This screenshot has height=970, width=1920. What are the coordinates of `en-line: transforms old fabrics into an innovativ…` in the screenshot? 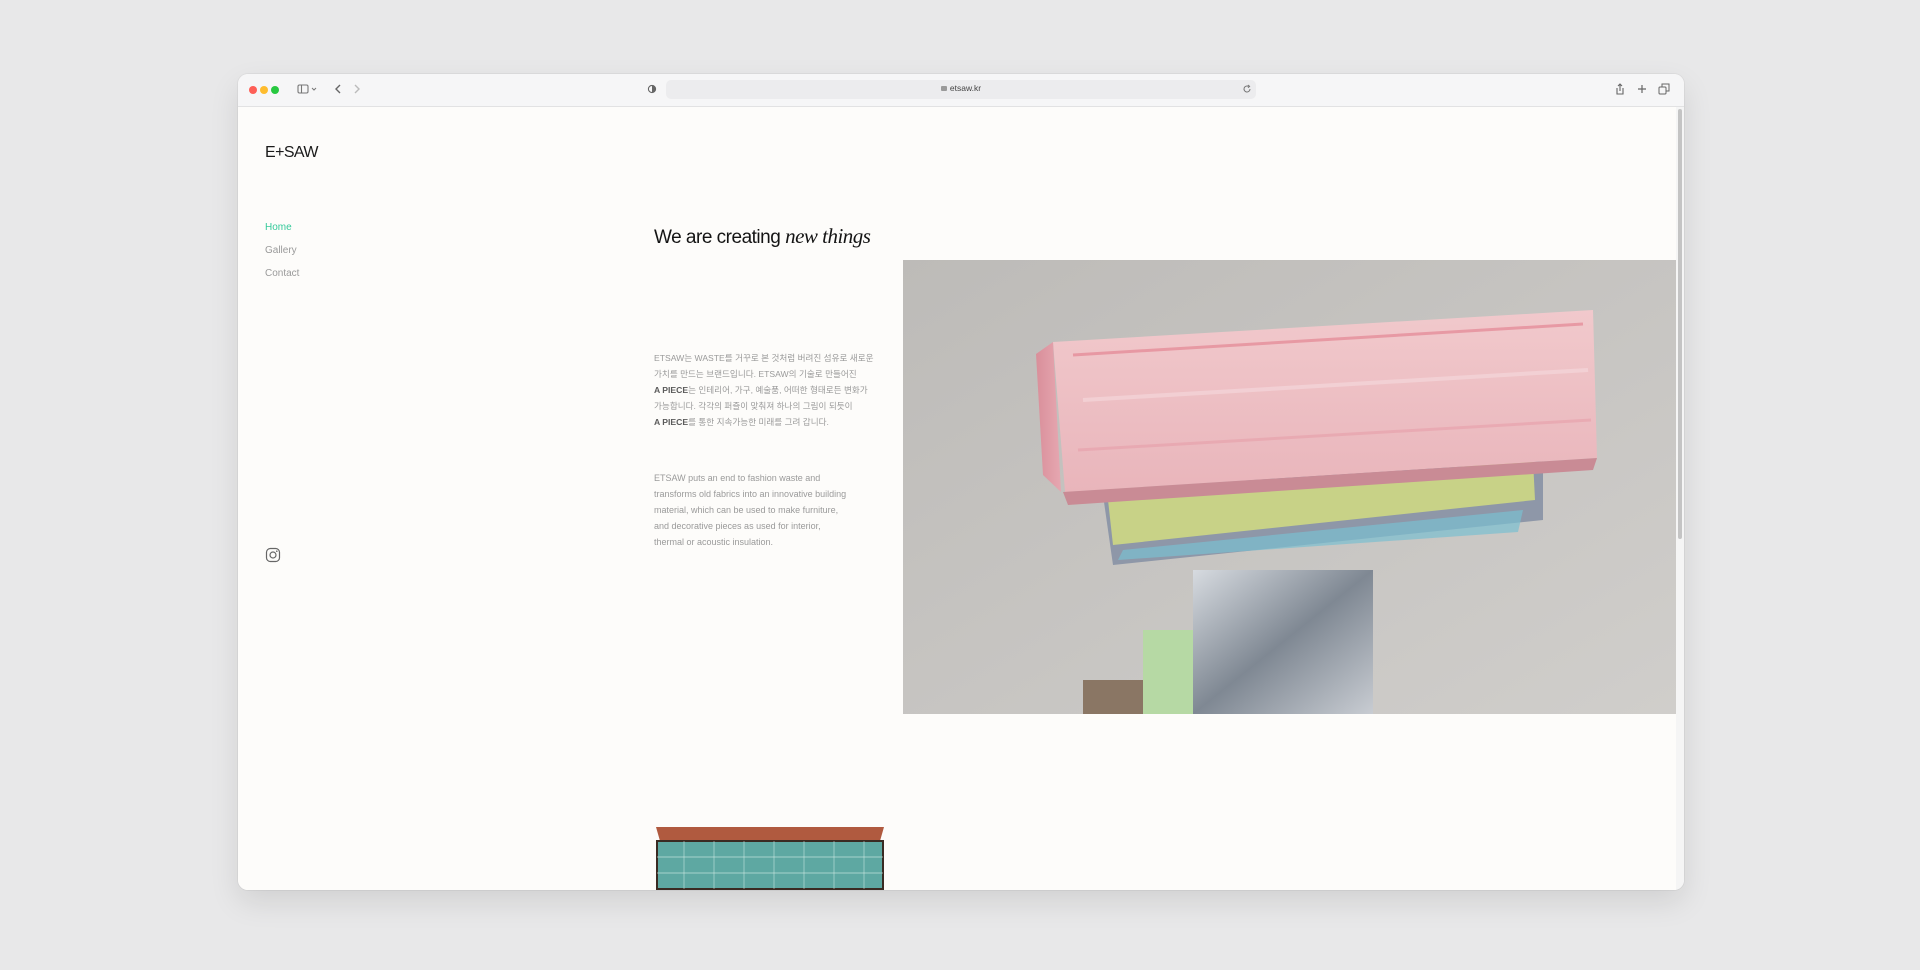 It's located at (750, 494).